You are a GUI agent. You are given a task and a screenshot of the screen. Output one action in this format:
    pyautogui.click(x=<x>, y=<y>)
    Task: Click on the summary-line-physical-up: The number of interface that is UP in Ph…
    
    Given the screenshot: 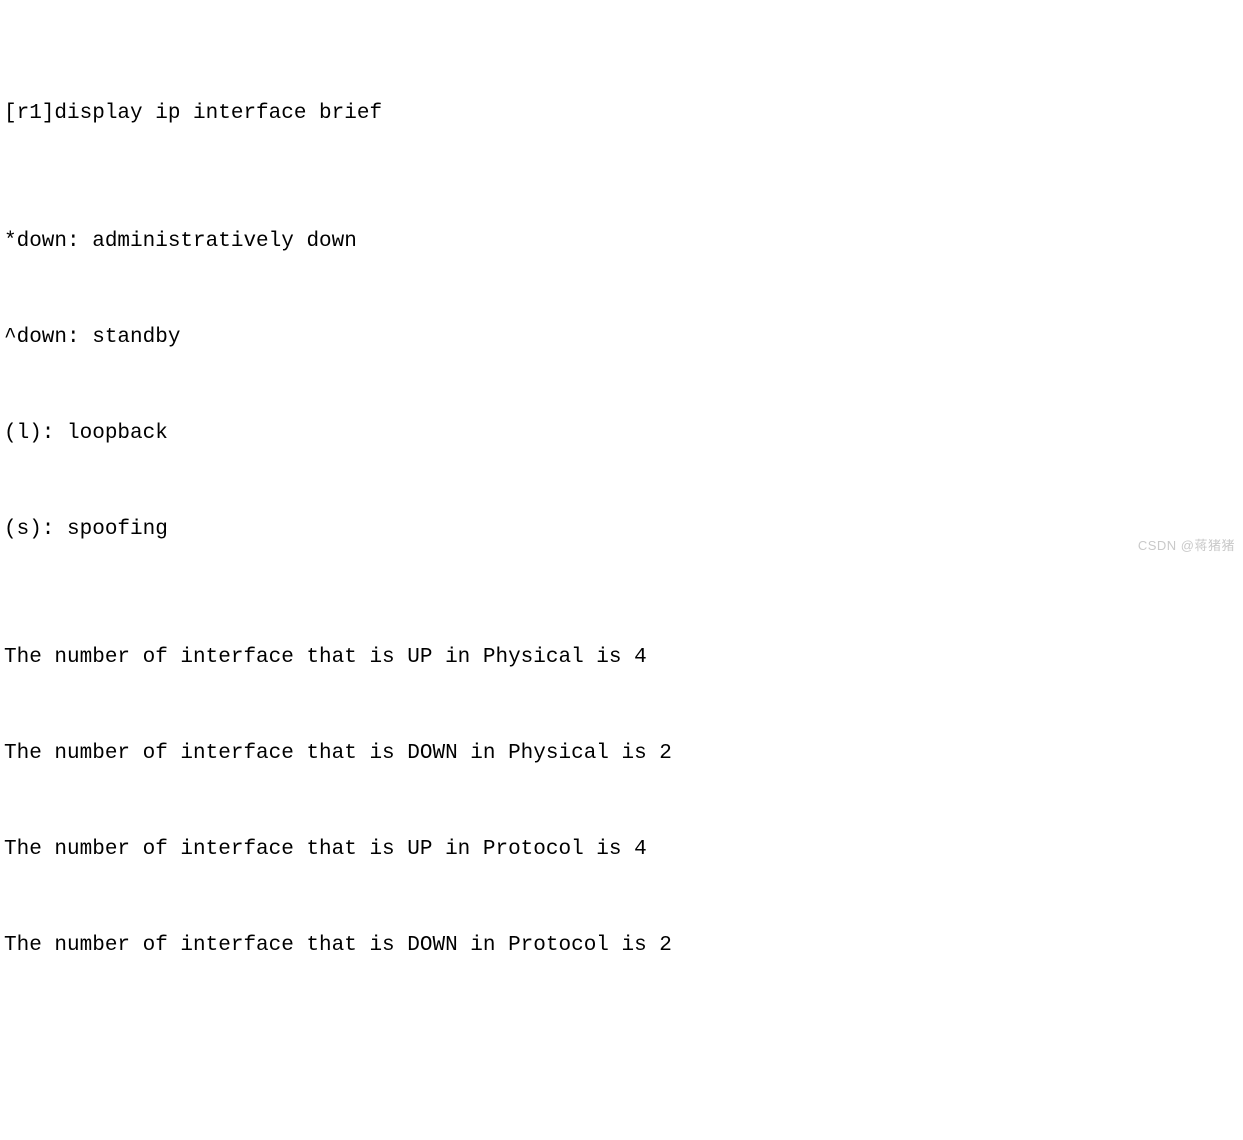 What is the action you would take?
    pyautogui.click(x=325, y=657)
    